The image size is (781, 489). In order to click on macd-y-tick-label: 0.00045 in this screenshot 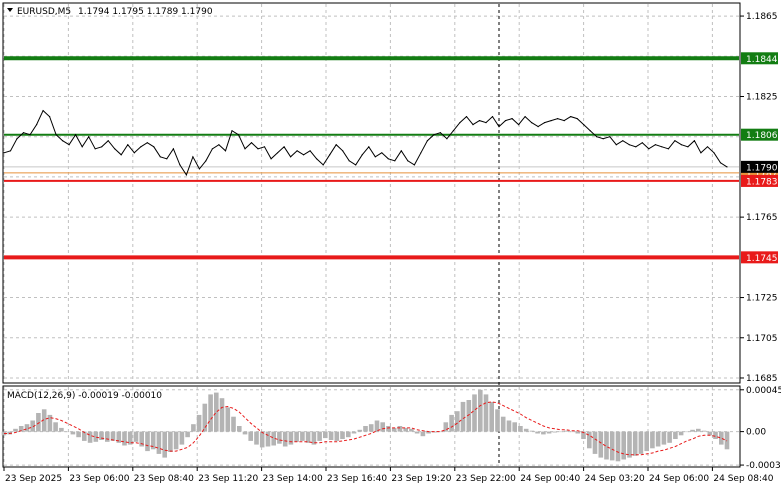, I will do `click(763, 391)`.